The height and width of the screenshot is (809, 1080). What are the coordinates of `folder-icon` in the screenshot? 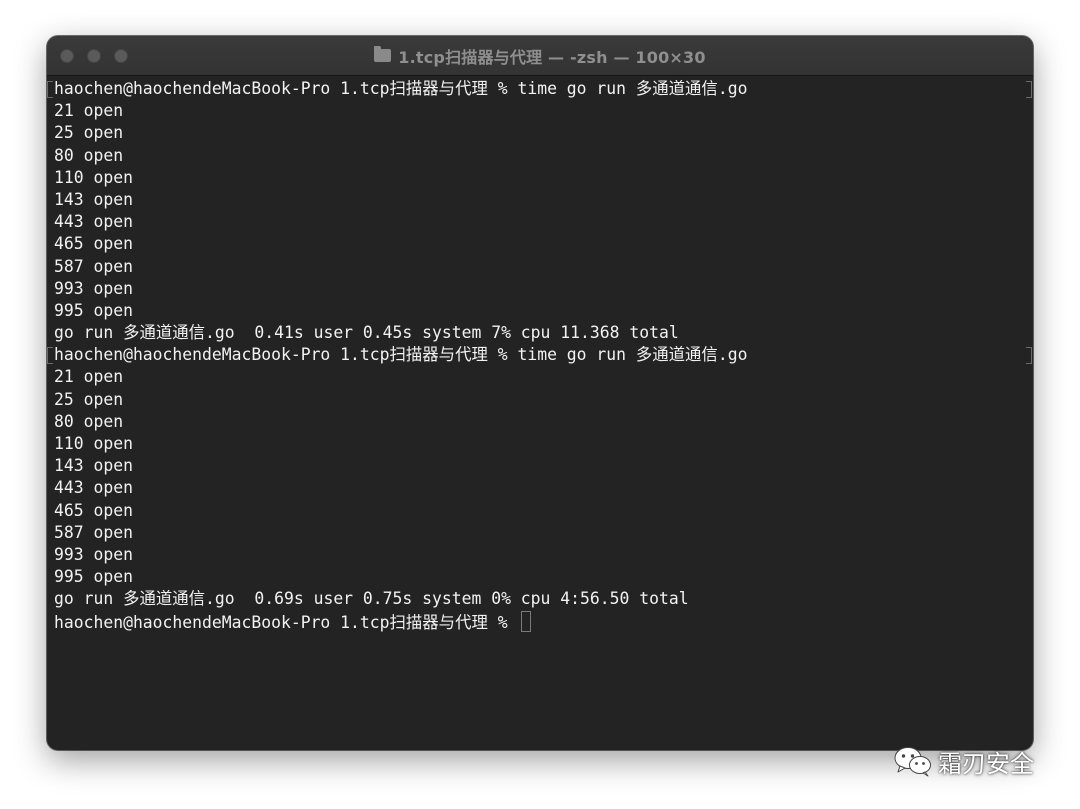 It's located at (383, 54).